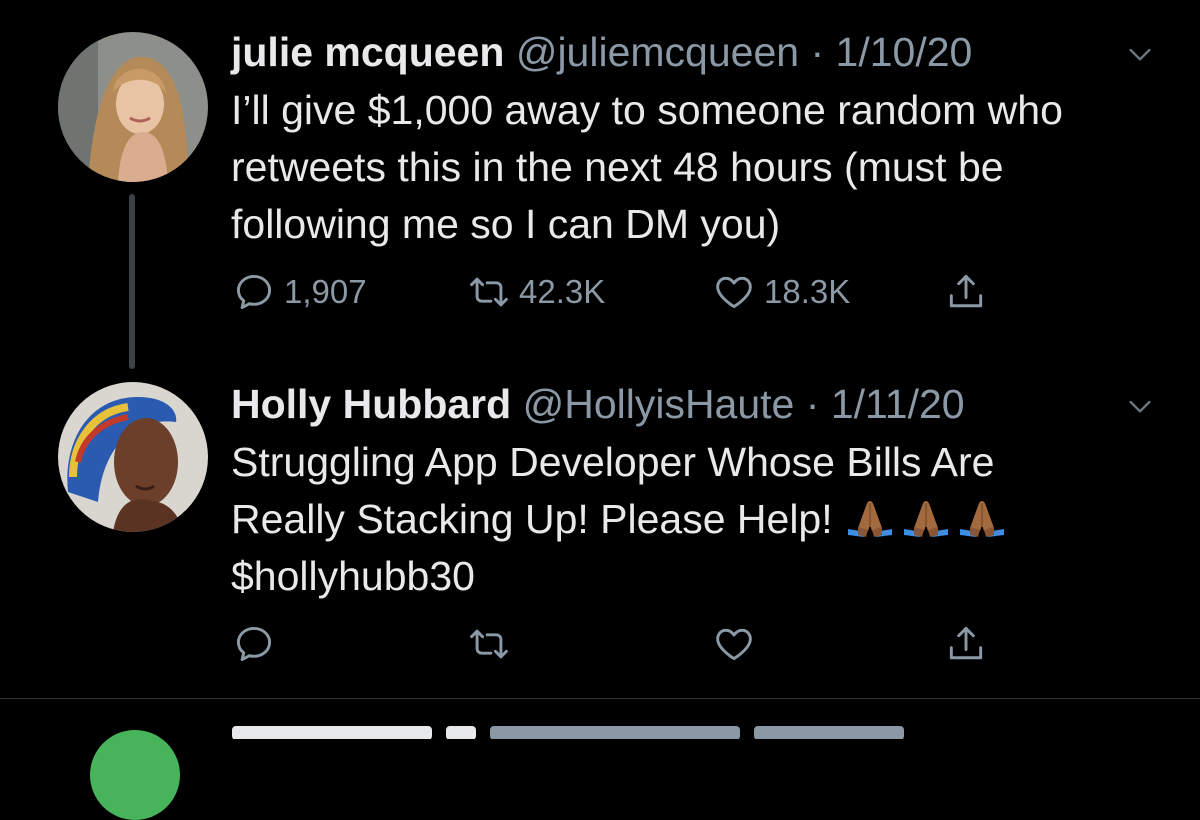 The width and height of the screenshot is (1200, 820). Describe the element at coordinates (904, 52) in the screenshot. I see `tweet-date: 1/10/20` at that location.